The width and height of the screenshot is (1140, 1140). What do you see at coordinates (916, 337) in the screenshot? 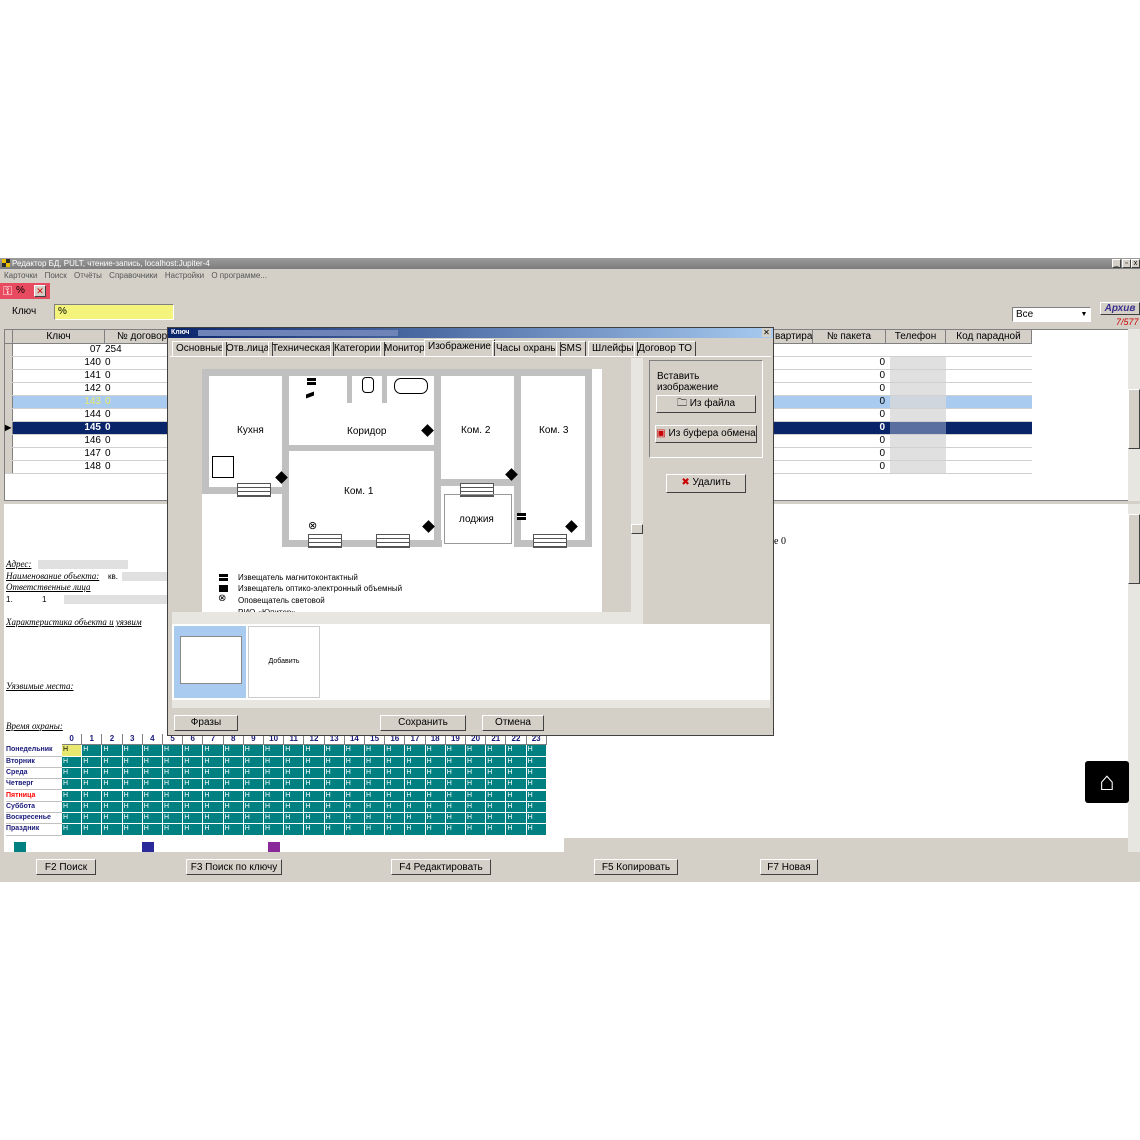
I see `col-phone-header: Телефон` at bounding box center [916, 337].